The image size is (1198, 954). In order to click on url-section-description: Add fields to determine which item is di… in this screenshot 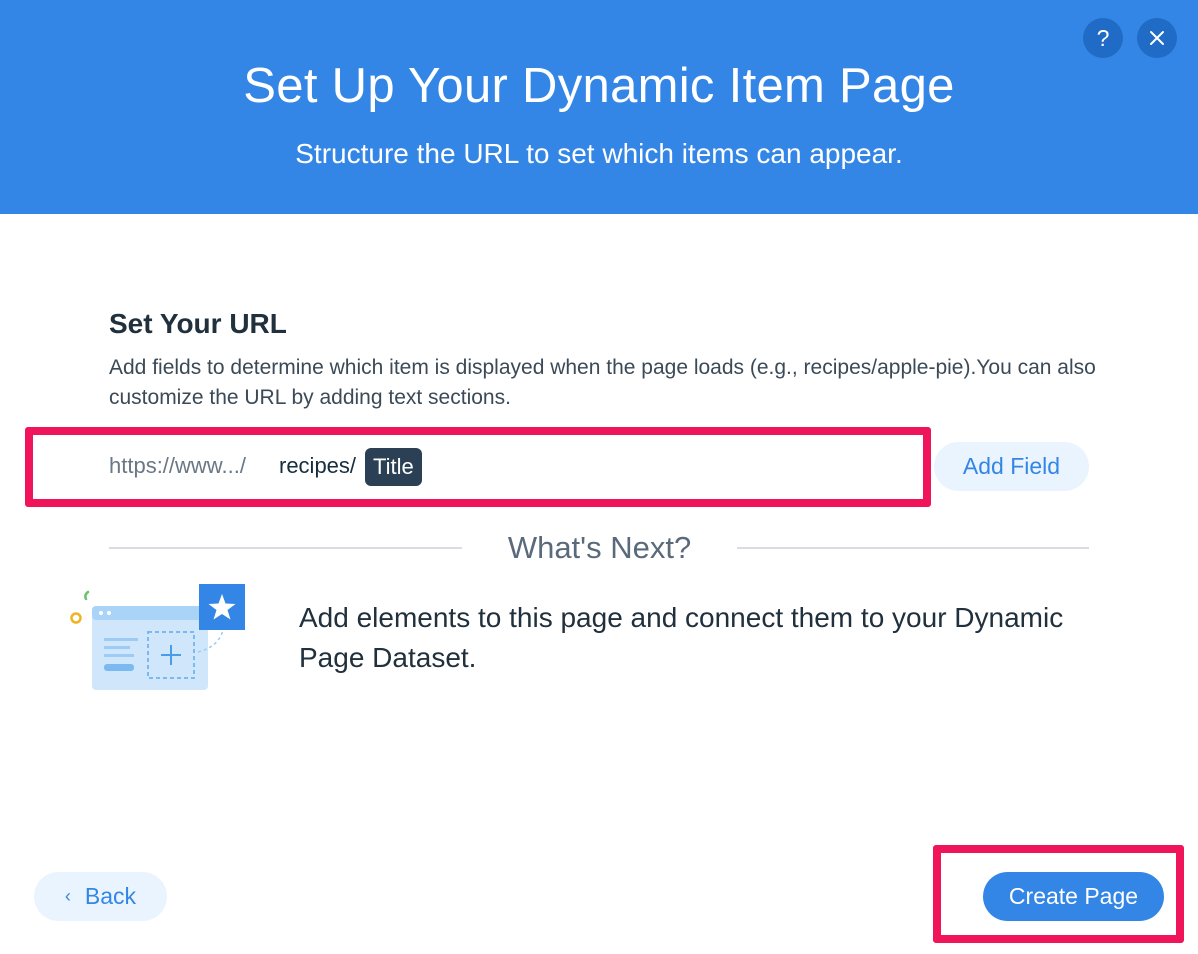, I will do `click(602, 382)`.